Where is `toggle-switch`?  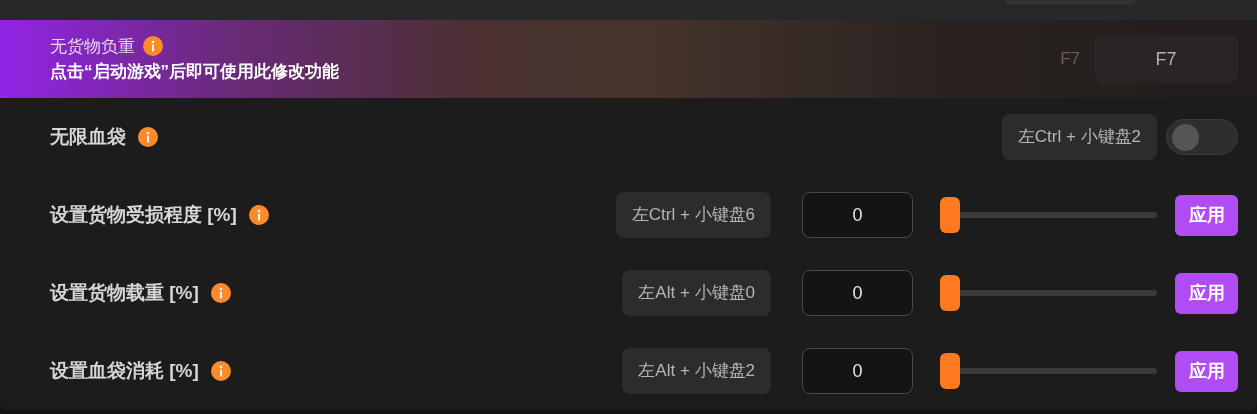
toggle-switch is located at coordinates (1202, 137).